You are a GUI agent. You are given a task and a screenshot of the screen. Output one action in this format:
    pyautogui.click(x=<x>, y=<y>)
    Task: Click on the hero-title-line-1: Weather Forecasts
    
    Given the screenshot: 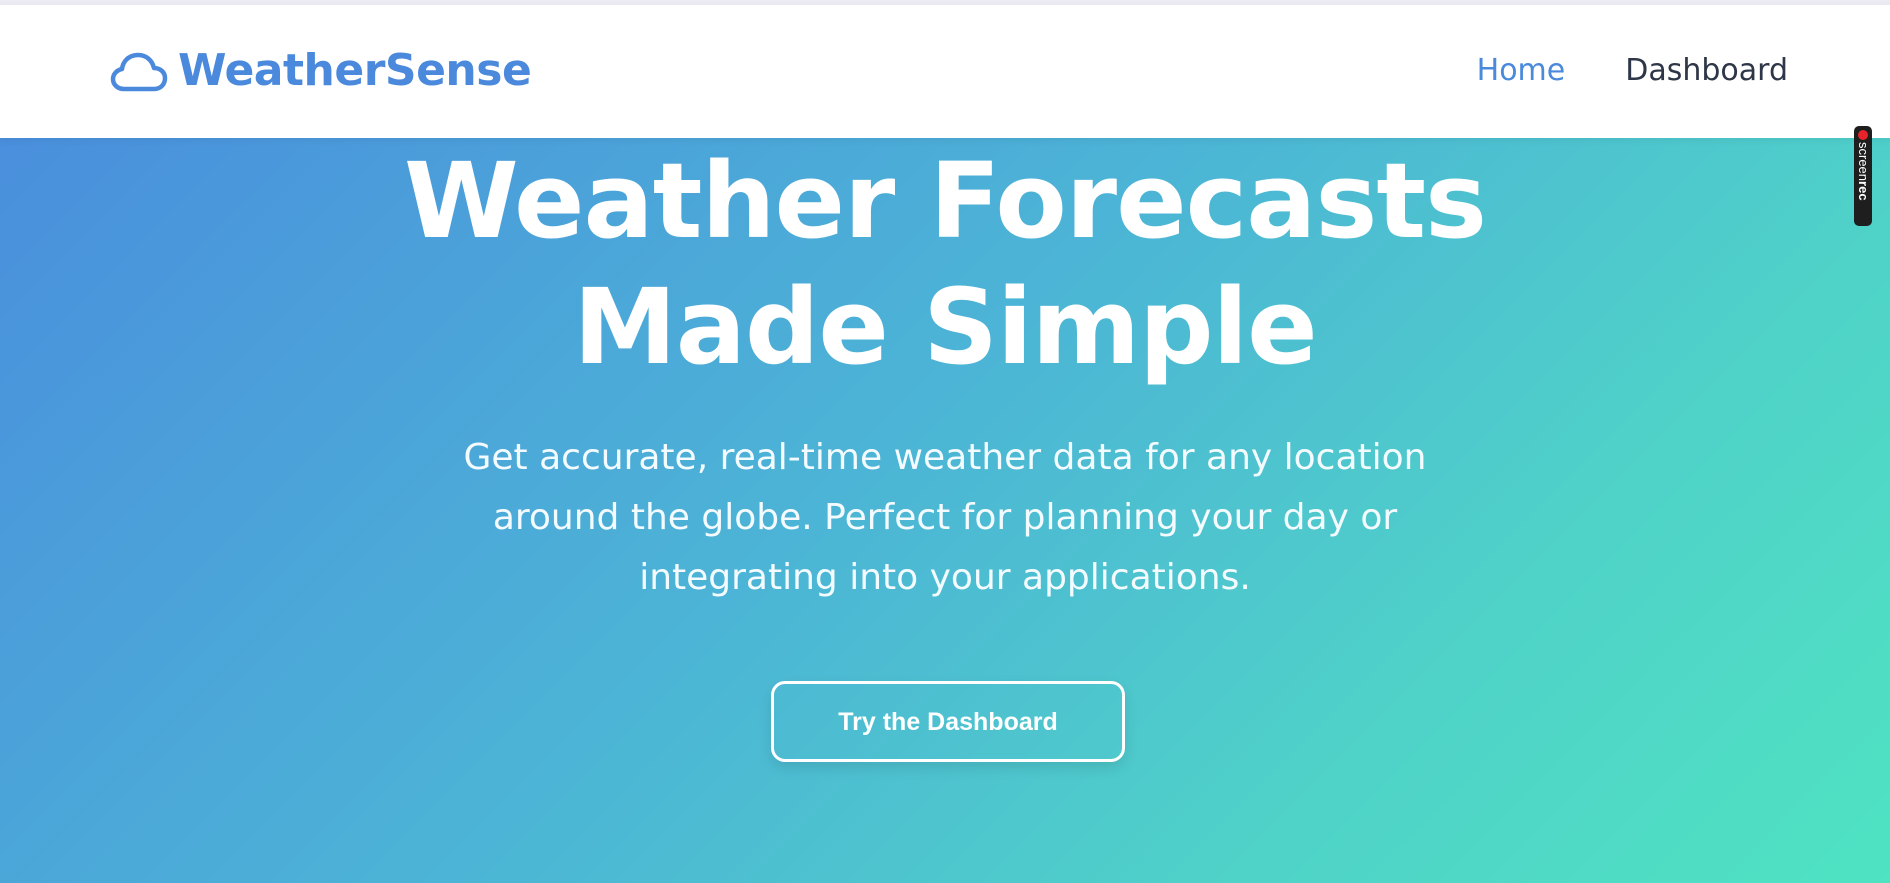 What is the action you would take?
    pyautogui.click(x=945, y=201)
    